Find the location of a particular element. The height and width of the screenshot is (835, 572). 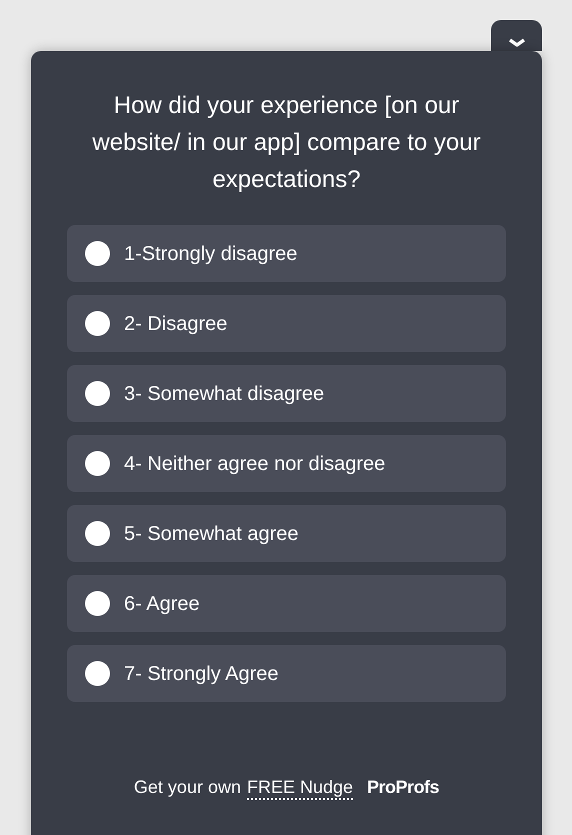

free-nudge-link: FREE Nudge is located at coordinates (300, 788).